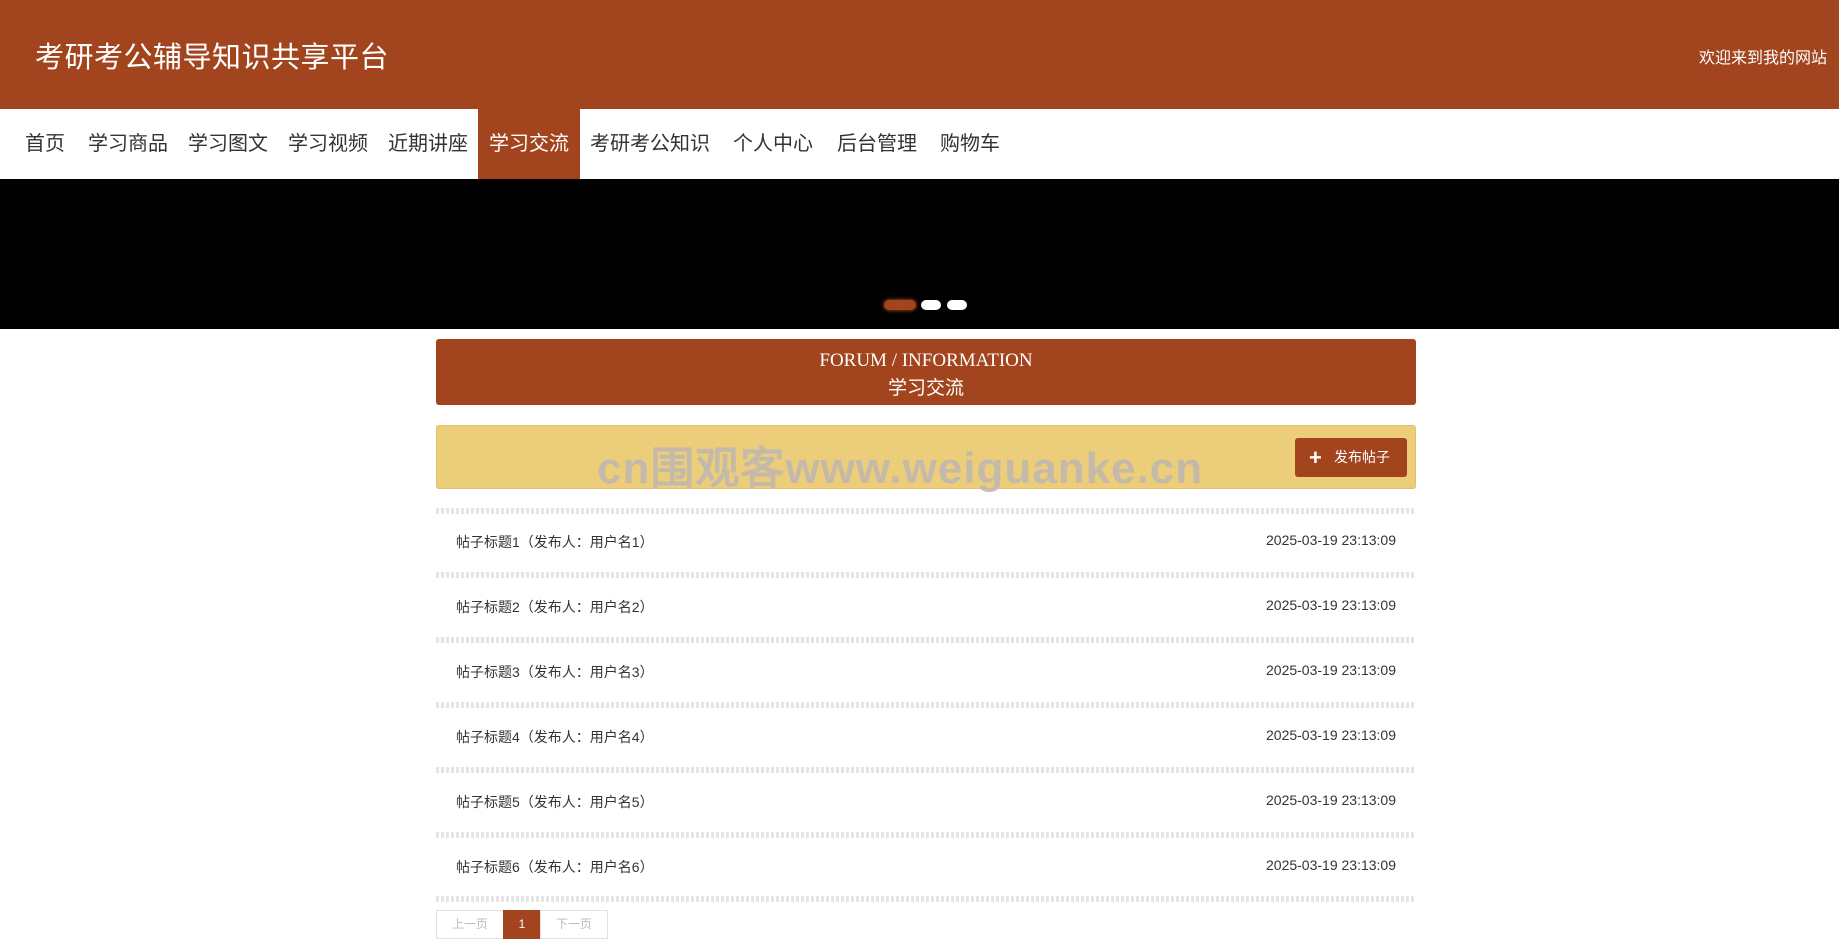  I want to click on post-row: 帖子标题1（发布人：用户名1） 2025-03-19 23:13:09, so click(926, 542).